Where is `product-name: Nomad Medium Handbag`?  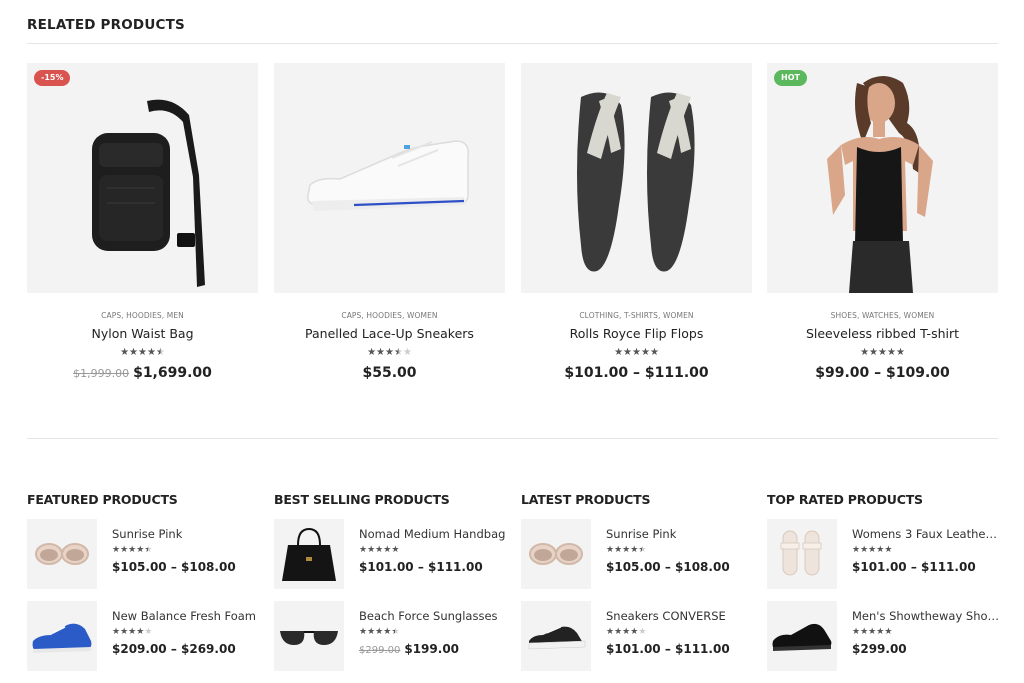 product-name: Nomad Medium Handbag is located at coordinates (433, 534).